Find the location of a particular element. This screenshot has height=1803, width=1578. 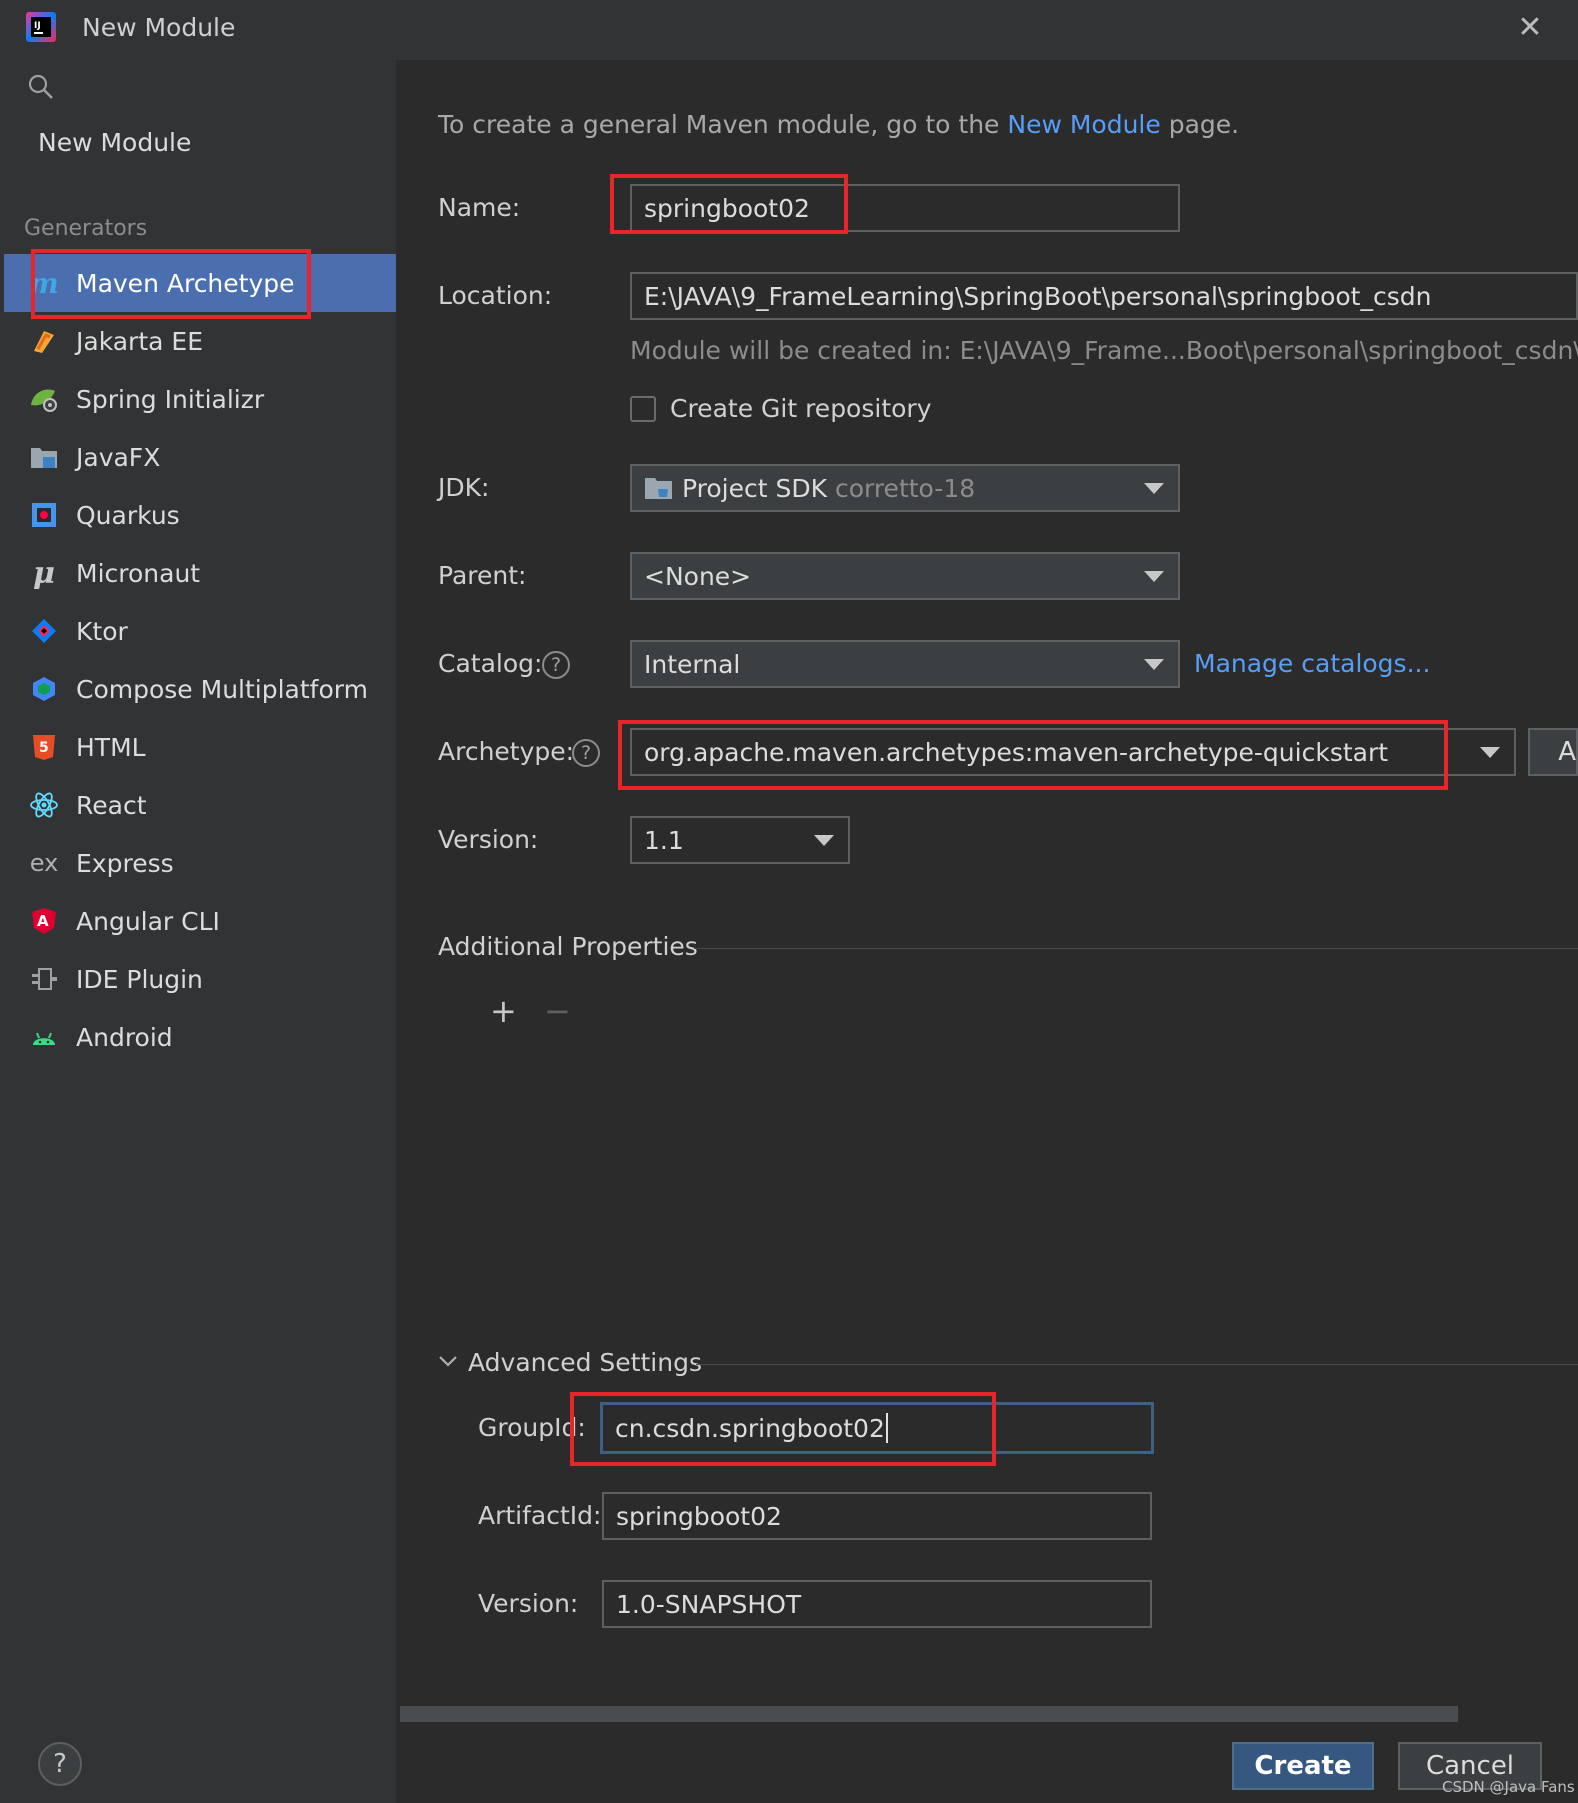

sidebar-item-label: Compose Multiplatform is located at coordinates (222, 689).